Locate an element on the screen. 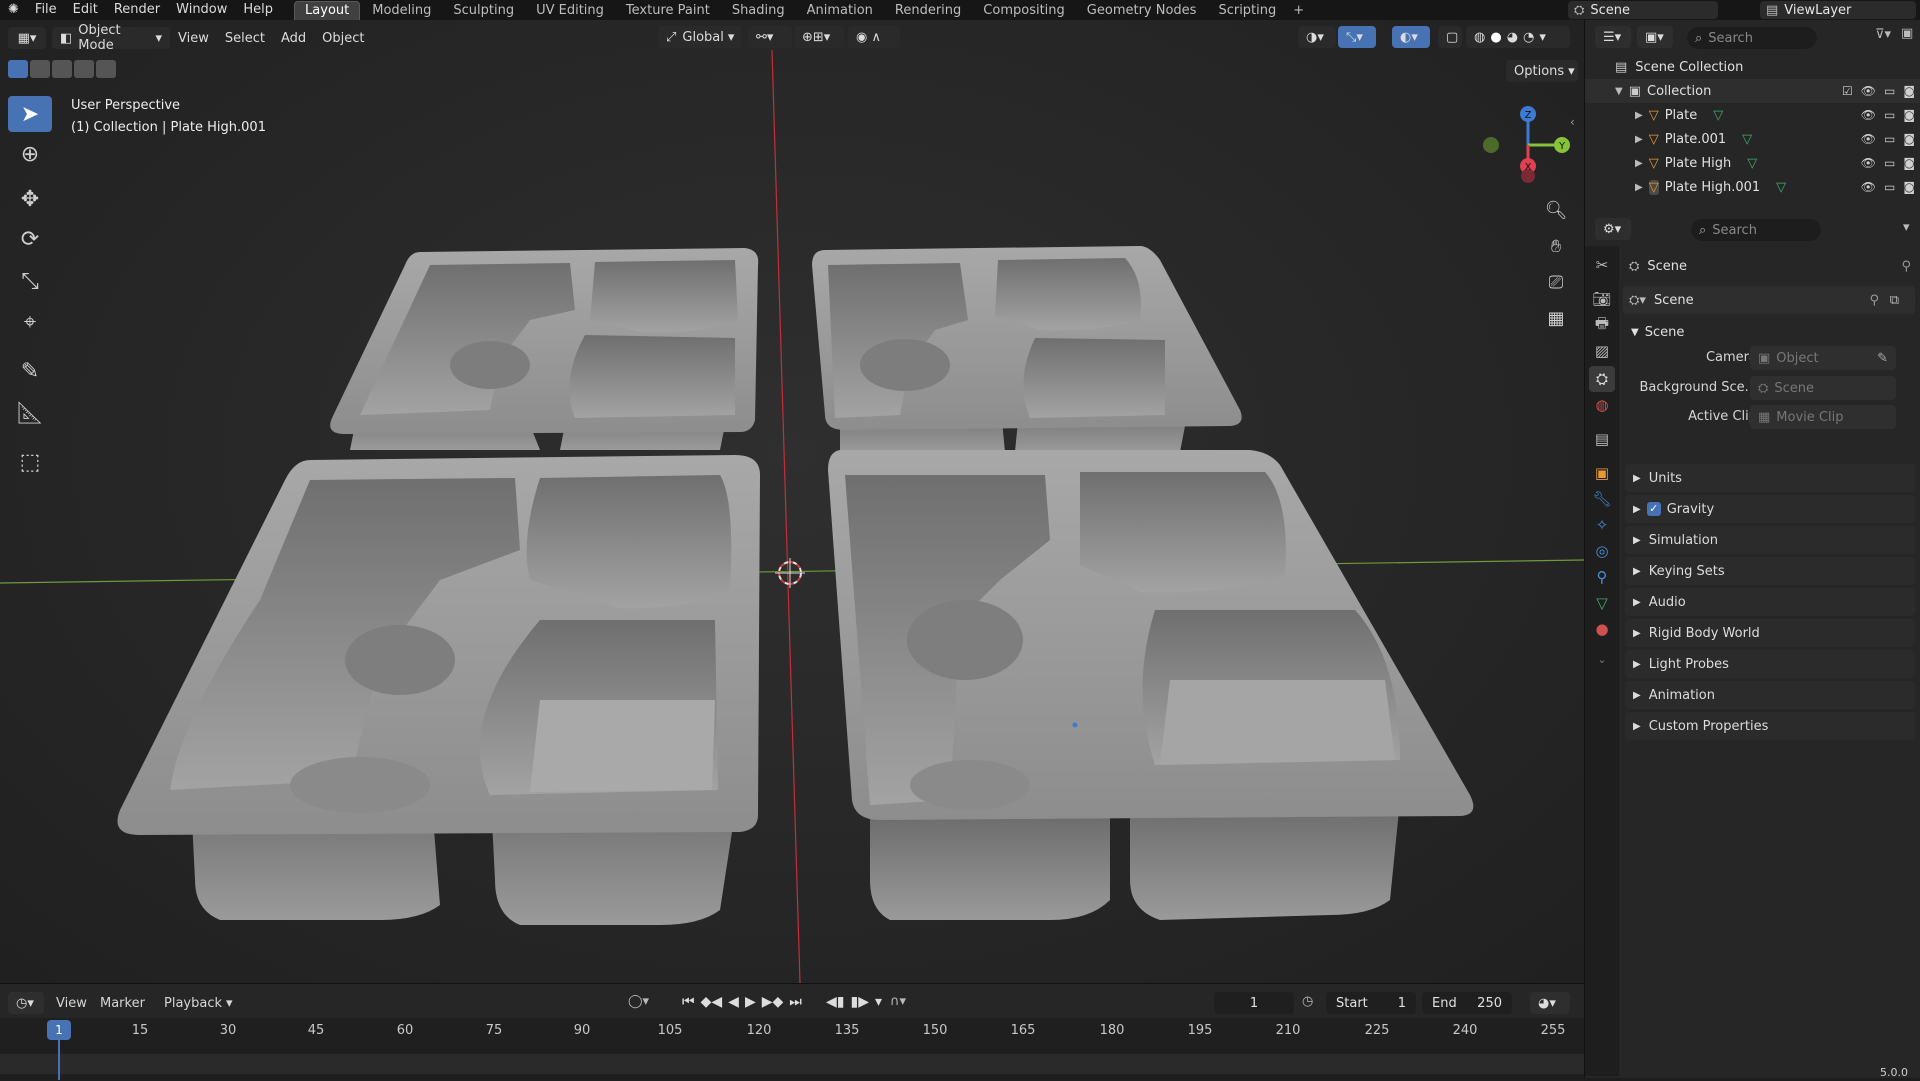 This screenshot has width=1920, height=1081. section-custom-properties: ▶ Custom Properties is located at coordinates (1770, 726).